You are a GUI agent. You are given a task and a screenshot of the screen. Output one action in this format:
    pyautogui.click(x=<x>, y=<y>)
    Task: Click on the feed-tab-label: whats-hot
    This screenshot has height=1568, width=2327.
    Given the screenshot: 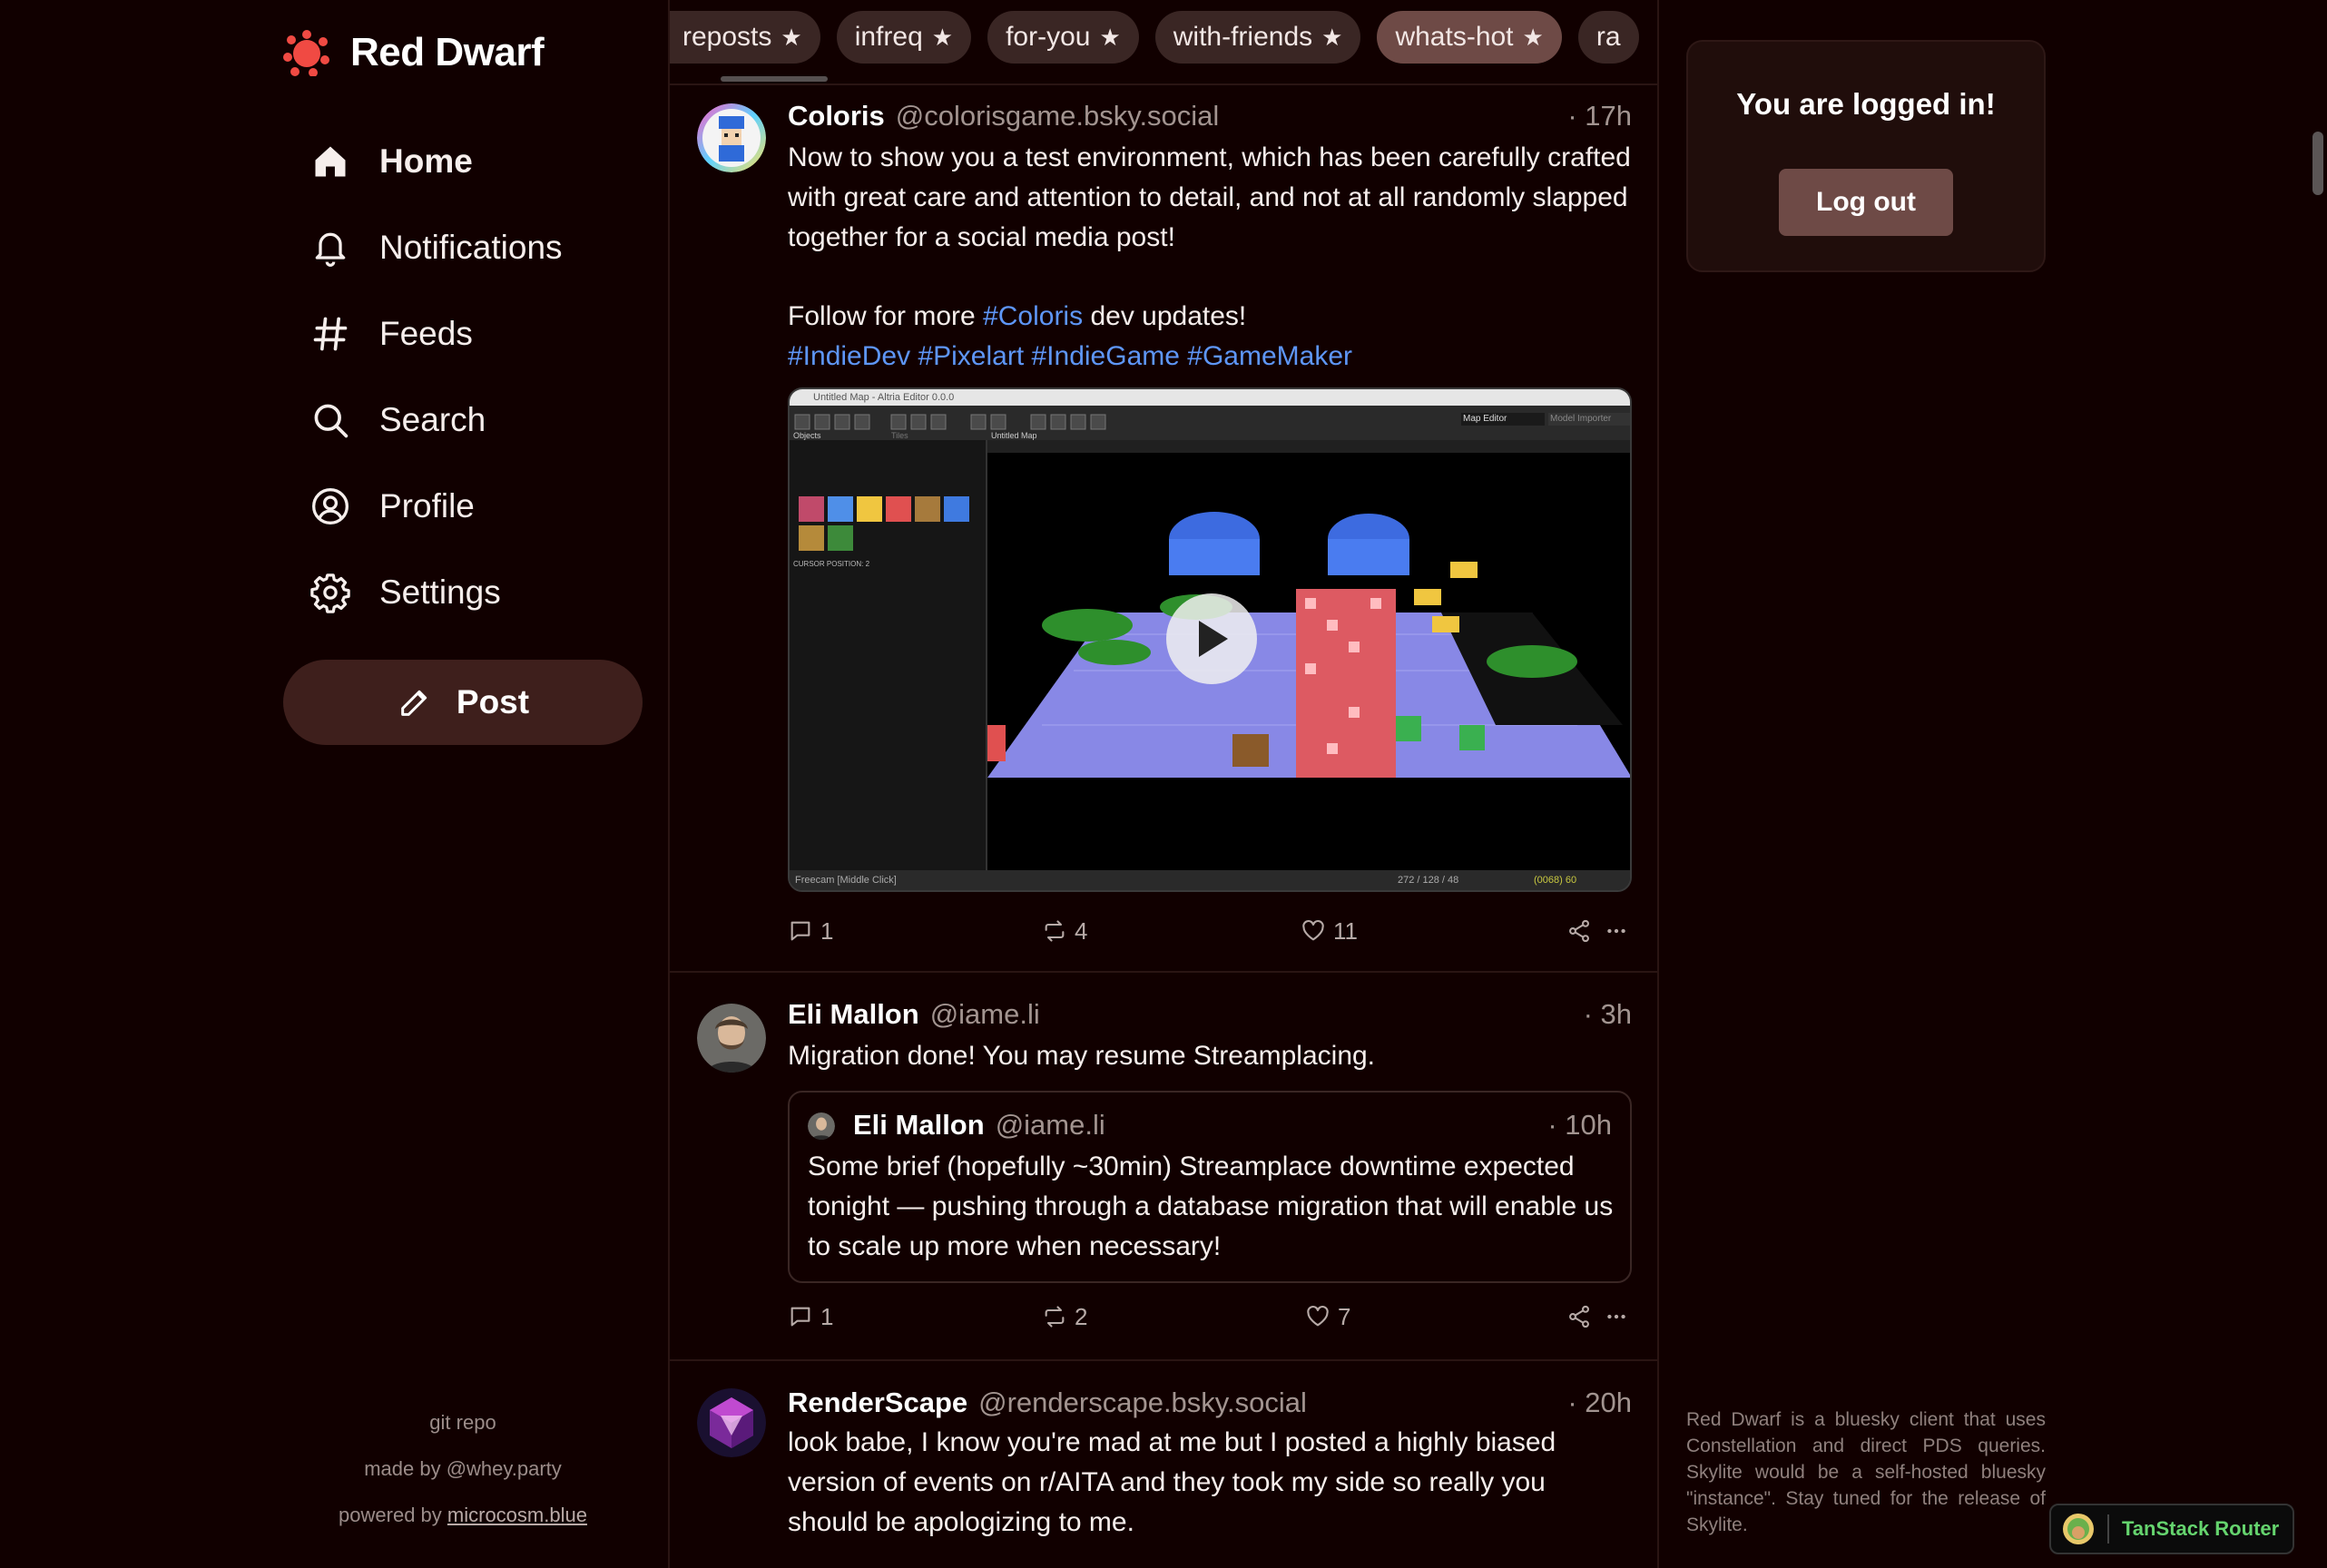 What is the action you would take?
    pyautogui.click(x=1455, y=37)
    